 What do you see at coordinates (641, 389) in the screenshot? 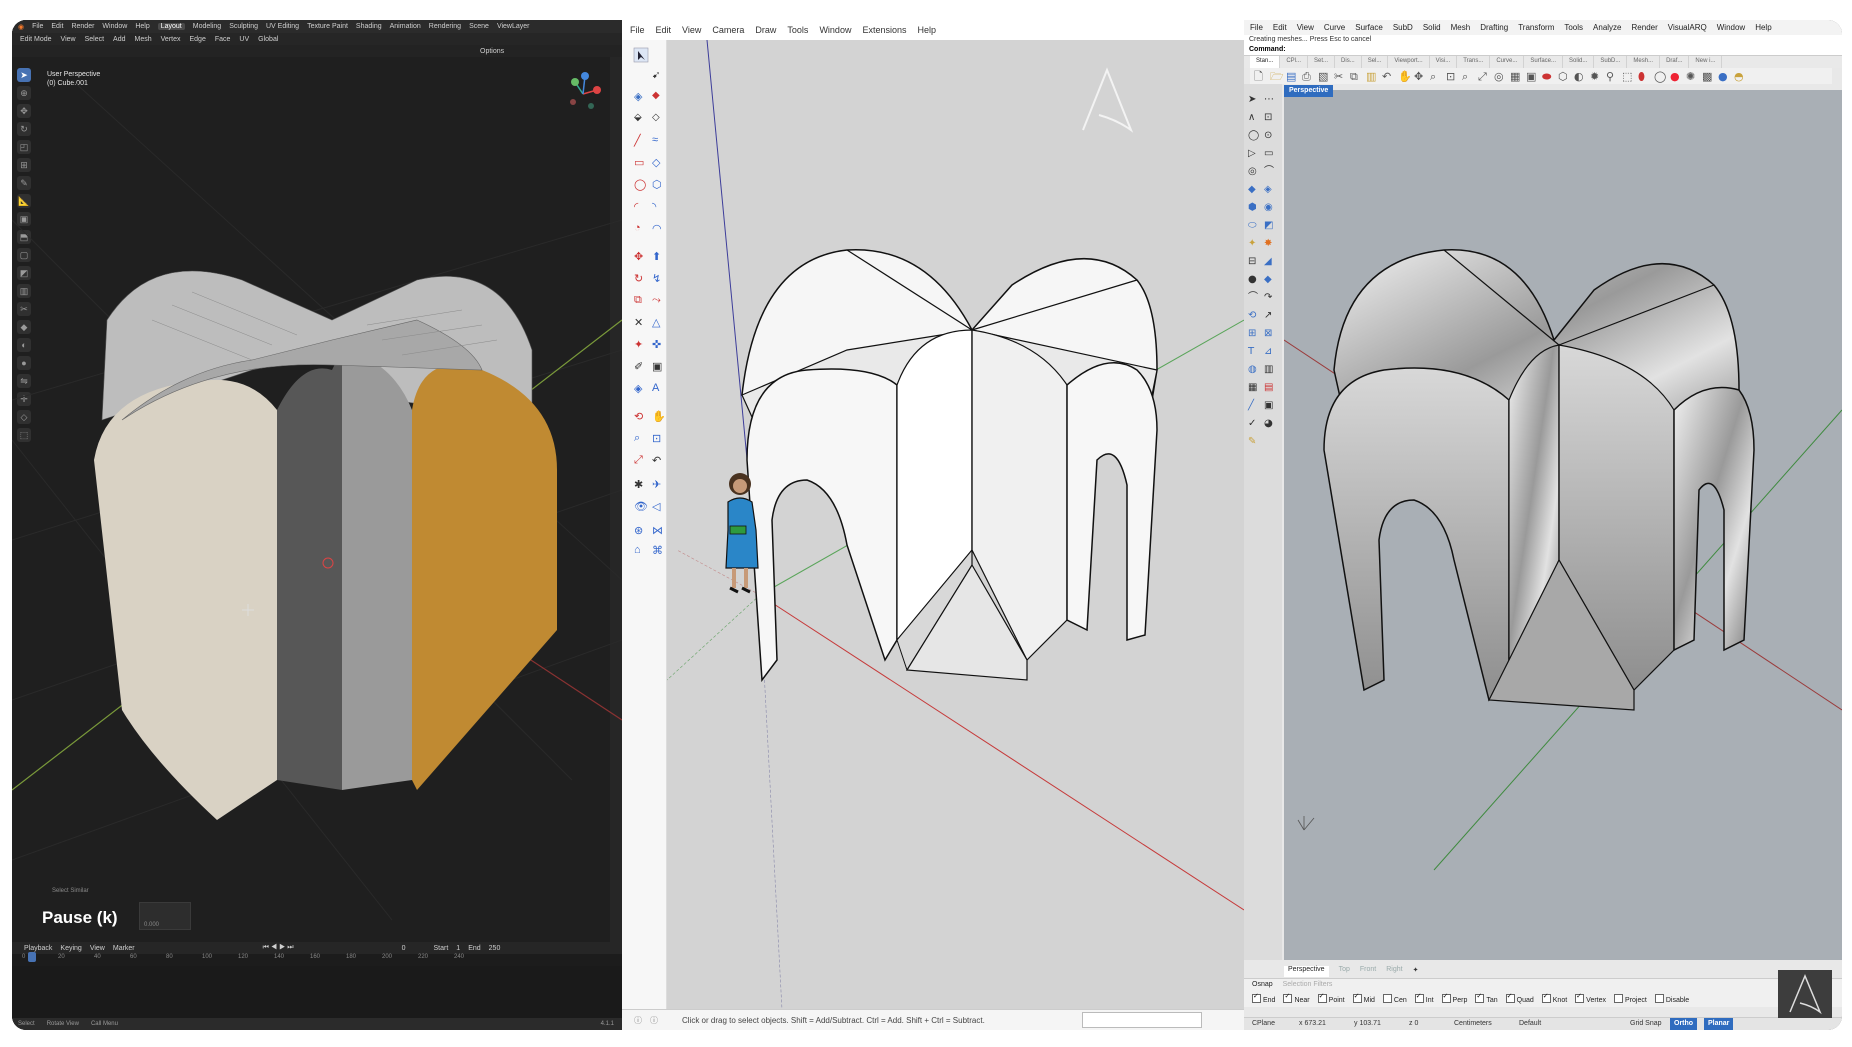
I see `section-plane-icon: ◈` at bounding box center [641, 389].